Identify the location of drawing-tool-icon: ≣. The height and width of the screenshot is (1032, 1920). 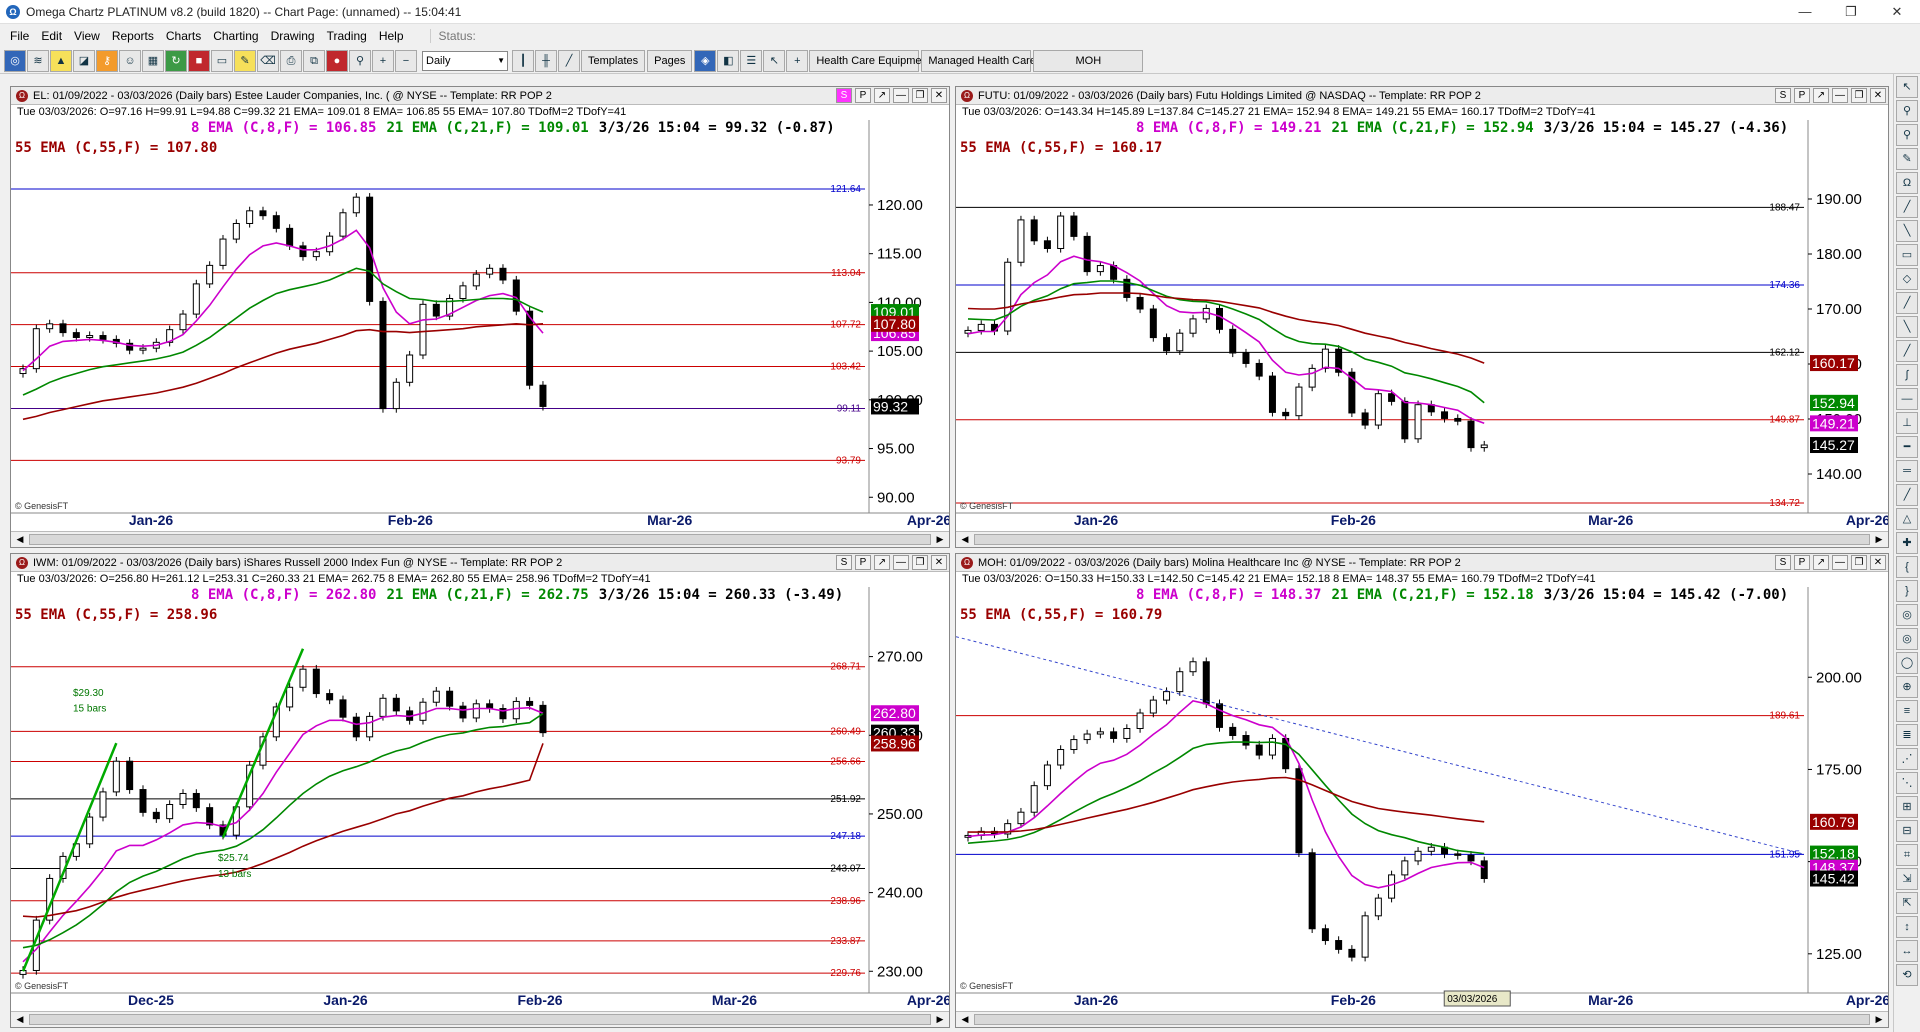
(1907, 735).